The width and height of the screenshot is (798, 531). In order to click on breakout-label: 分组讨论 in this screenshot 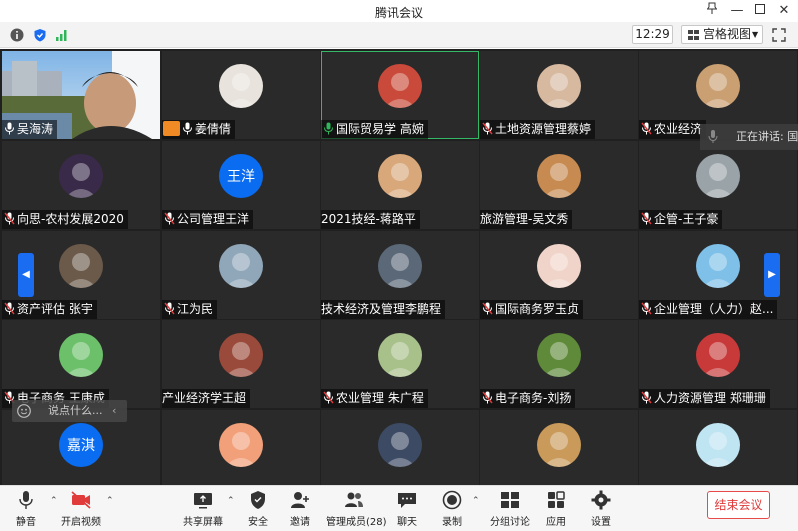, I will do `click(510, 522)`.